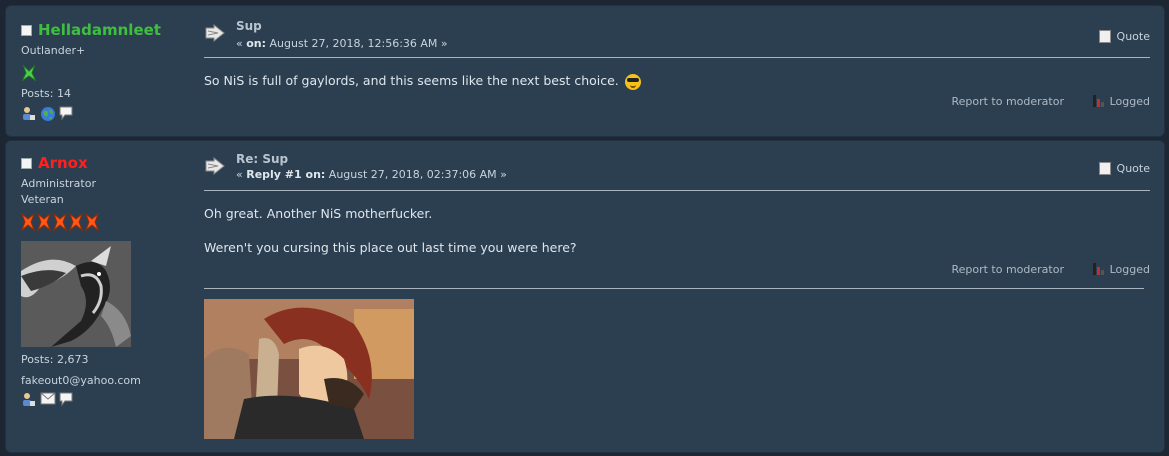  Describe the element at coordinates (81, 380) in the screenshot. I see `email-address: fakeout0@yahoo.com` at that location.